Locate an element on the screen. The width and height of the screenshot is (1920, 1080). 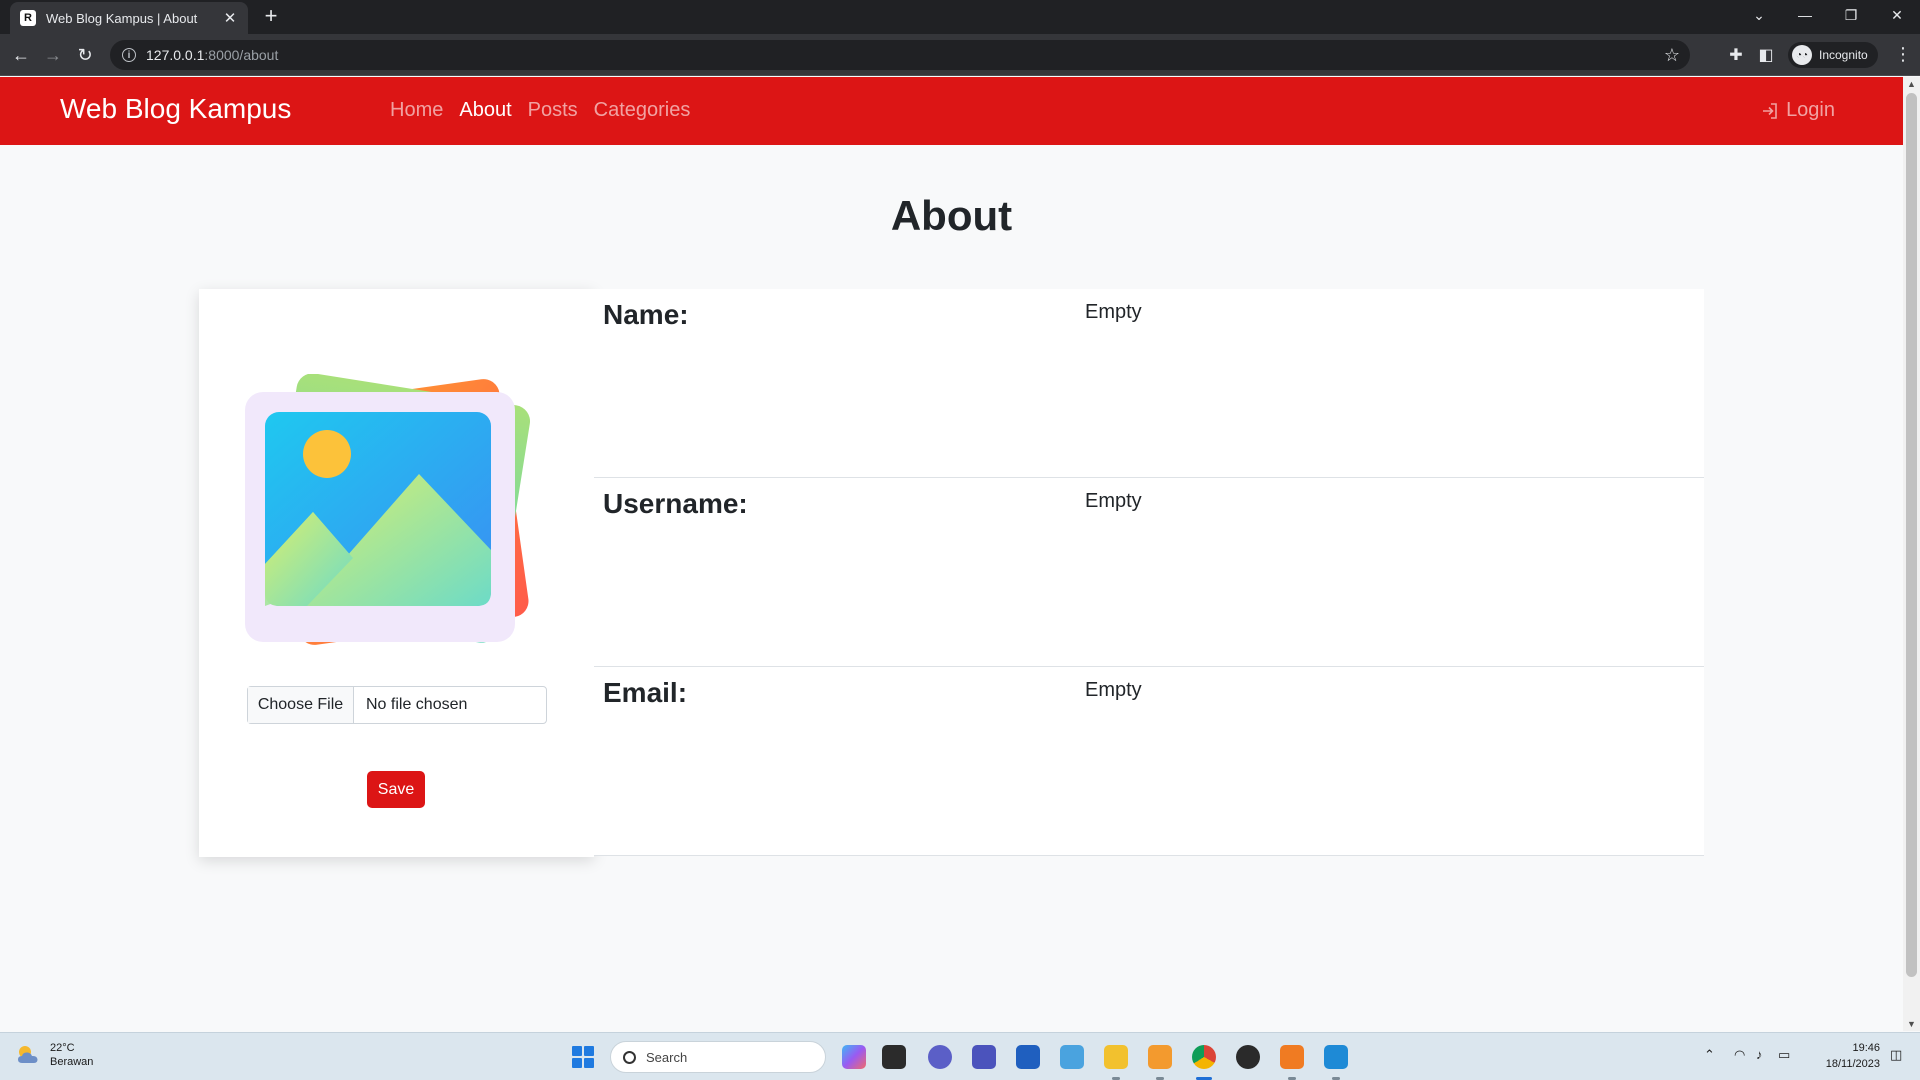
clock-date: 18/11/2023 is located at coordinates (1852, 1064).